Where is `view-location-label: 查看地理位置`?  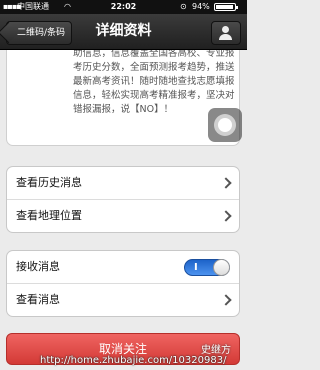
view-location-label: 查看地理位置 is located at coordinates (49, 215).